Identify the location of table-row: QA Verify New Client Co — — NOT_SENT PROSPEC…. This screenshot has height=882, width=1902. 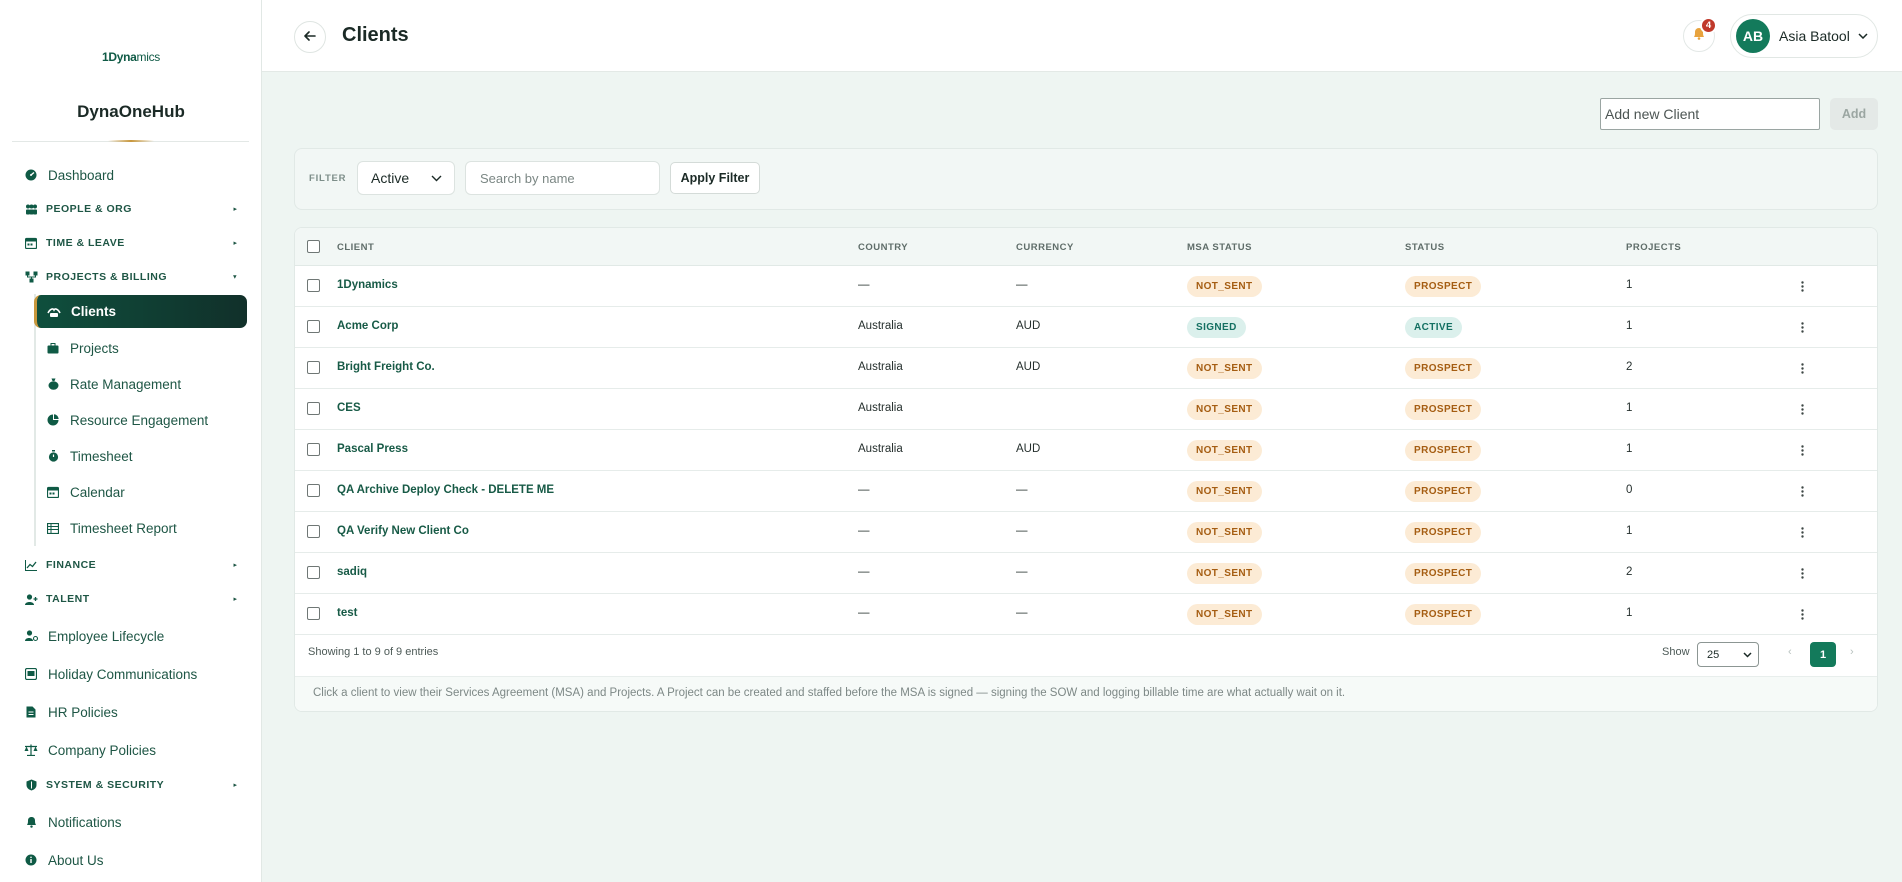
(1086, 532).